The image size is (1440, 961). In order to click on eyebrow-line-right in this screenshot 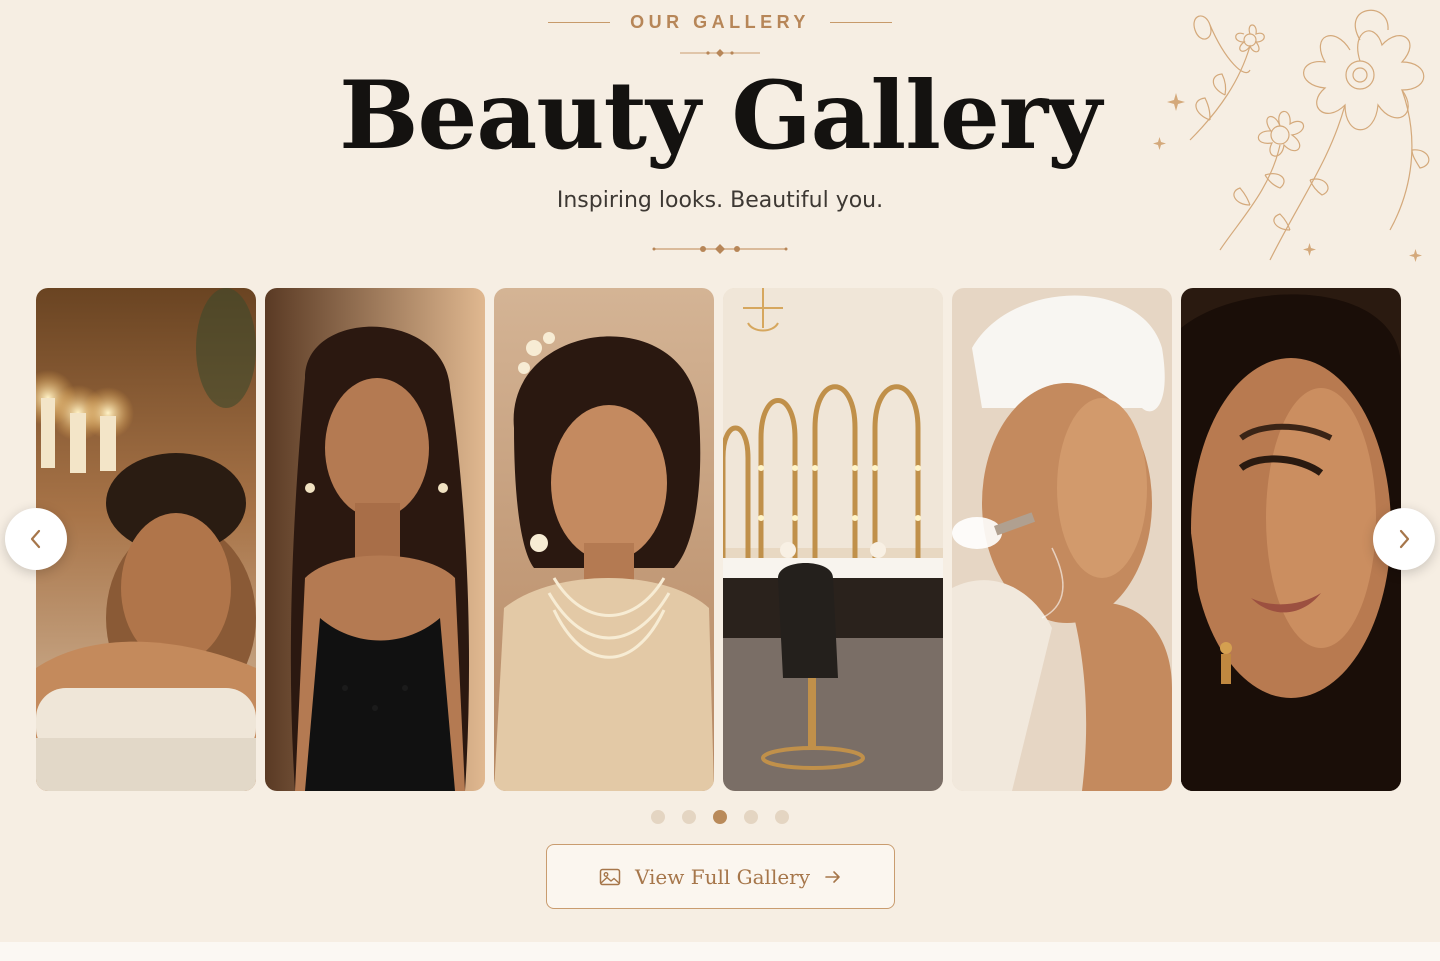, I will do `click(860, 22)`.